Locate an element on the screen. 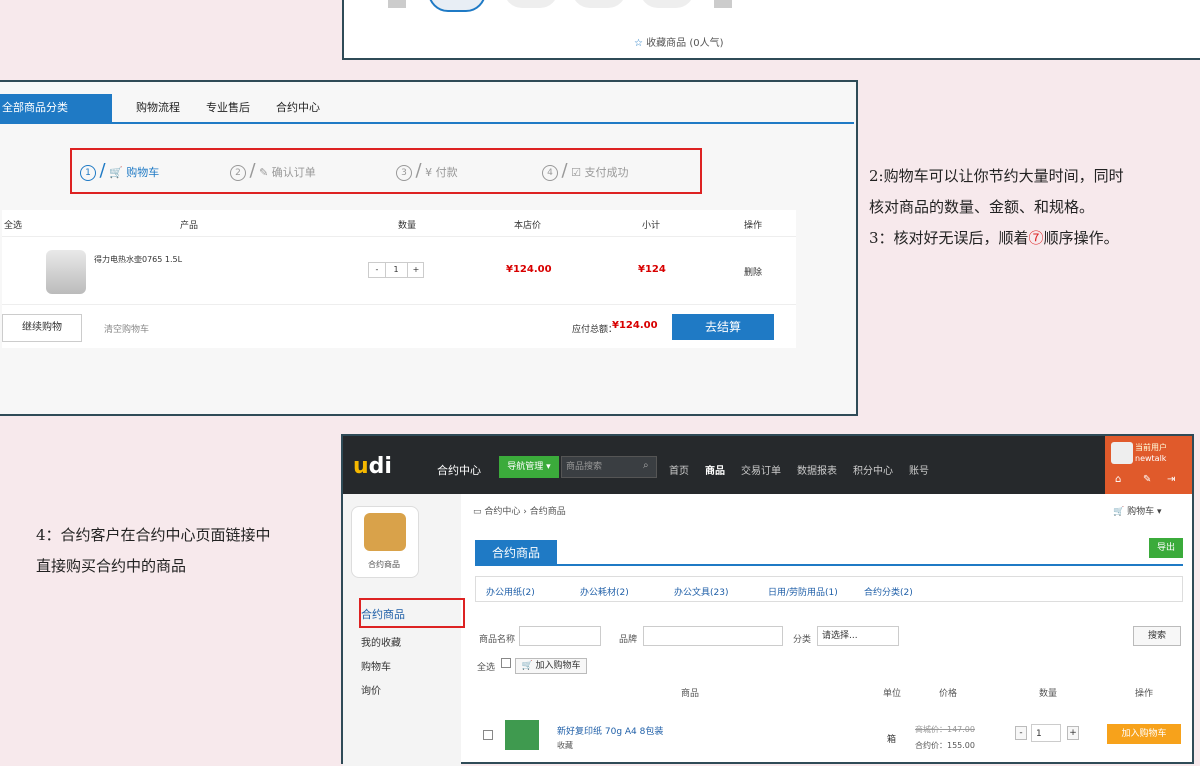  favorite-link: 收藏 is located at coordinates (565, 745).